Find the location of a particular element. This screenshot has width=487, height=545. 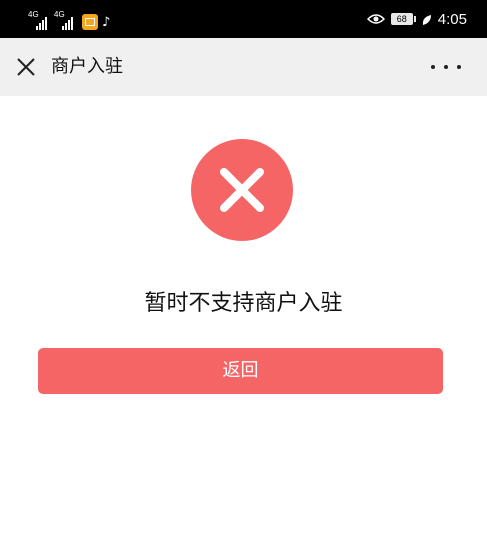

status-bar: 4G 4G ♪ 68 4:05 is located at coordinates (243, 19).